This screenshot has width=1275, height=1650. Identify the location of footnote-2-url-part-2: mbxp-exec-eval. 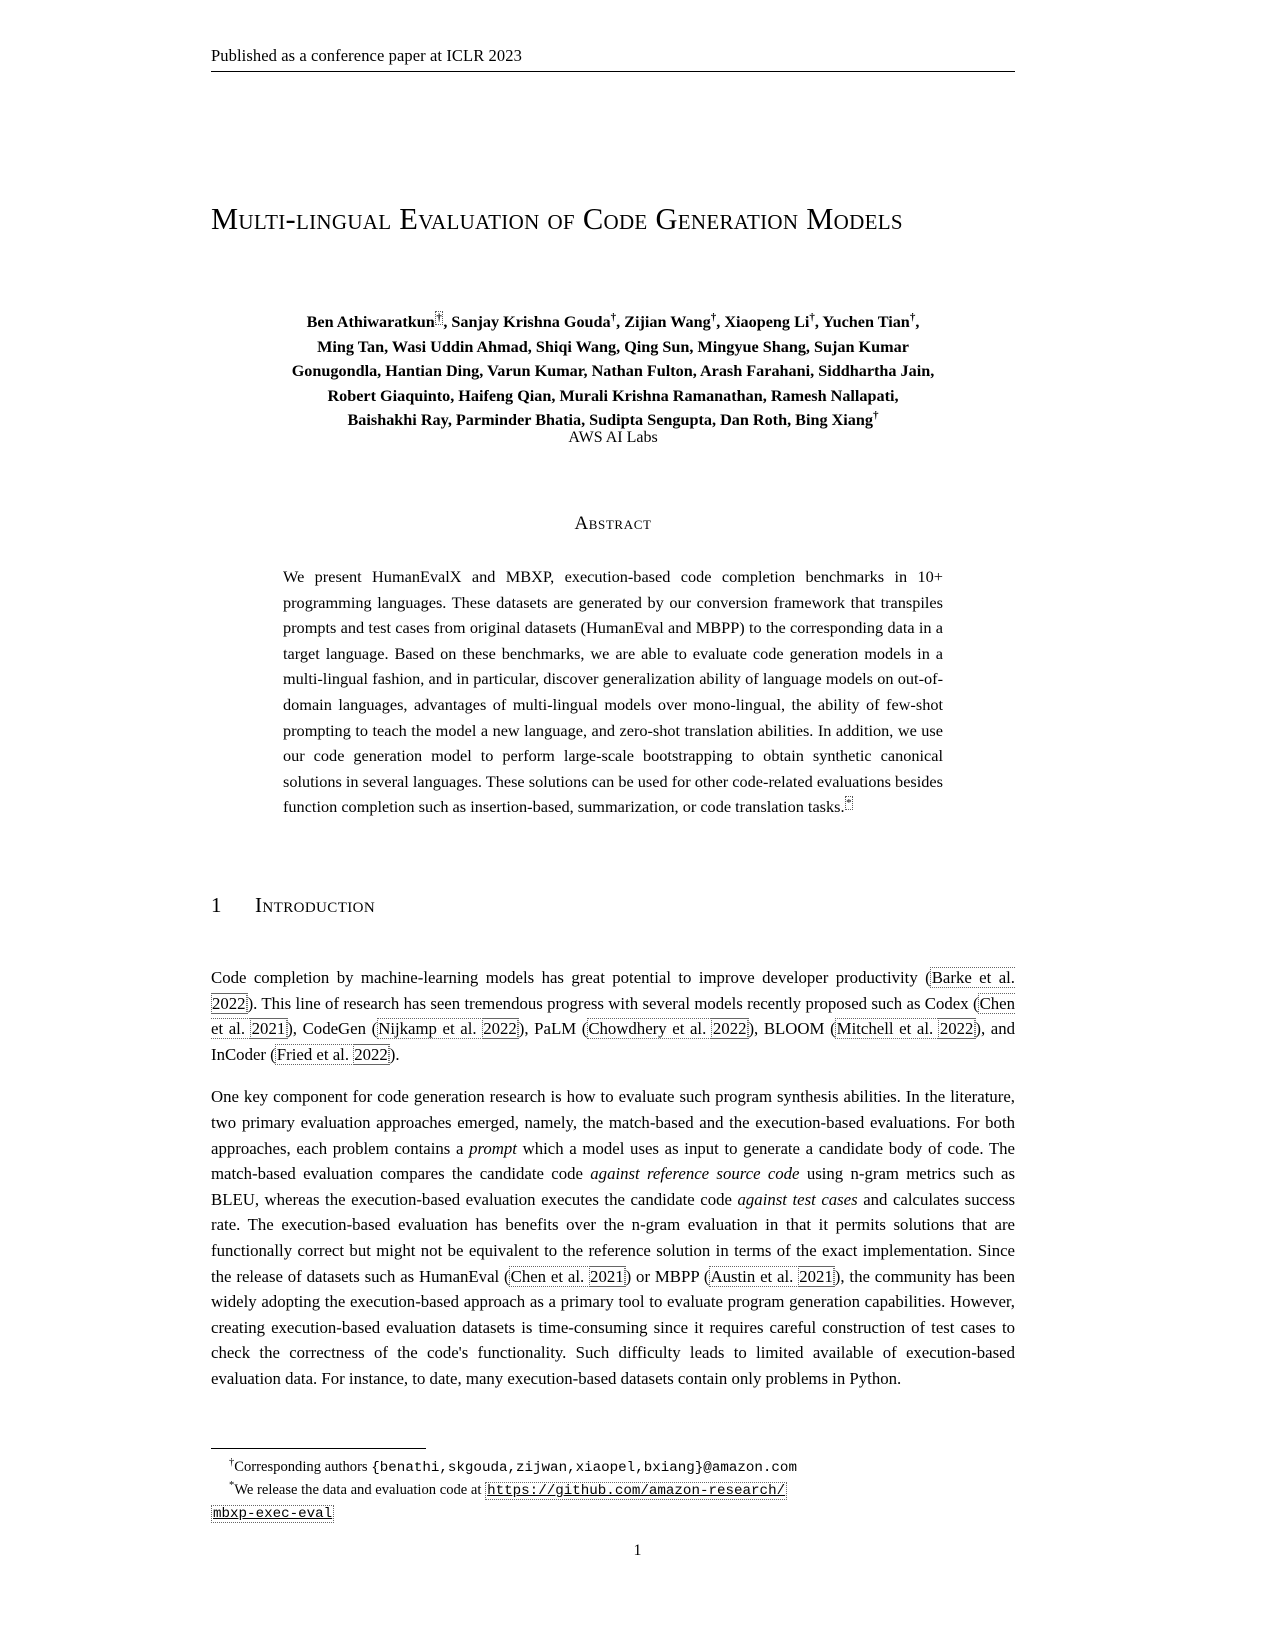
(273, 1514).